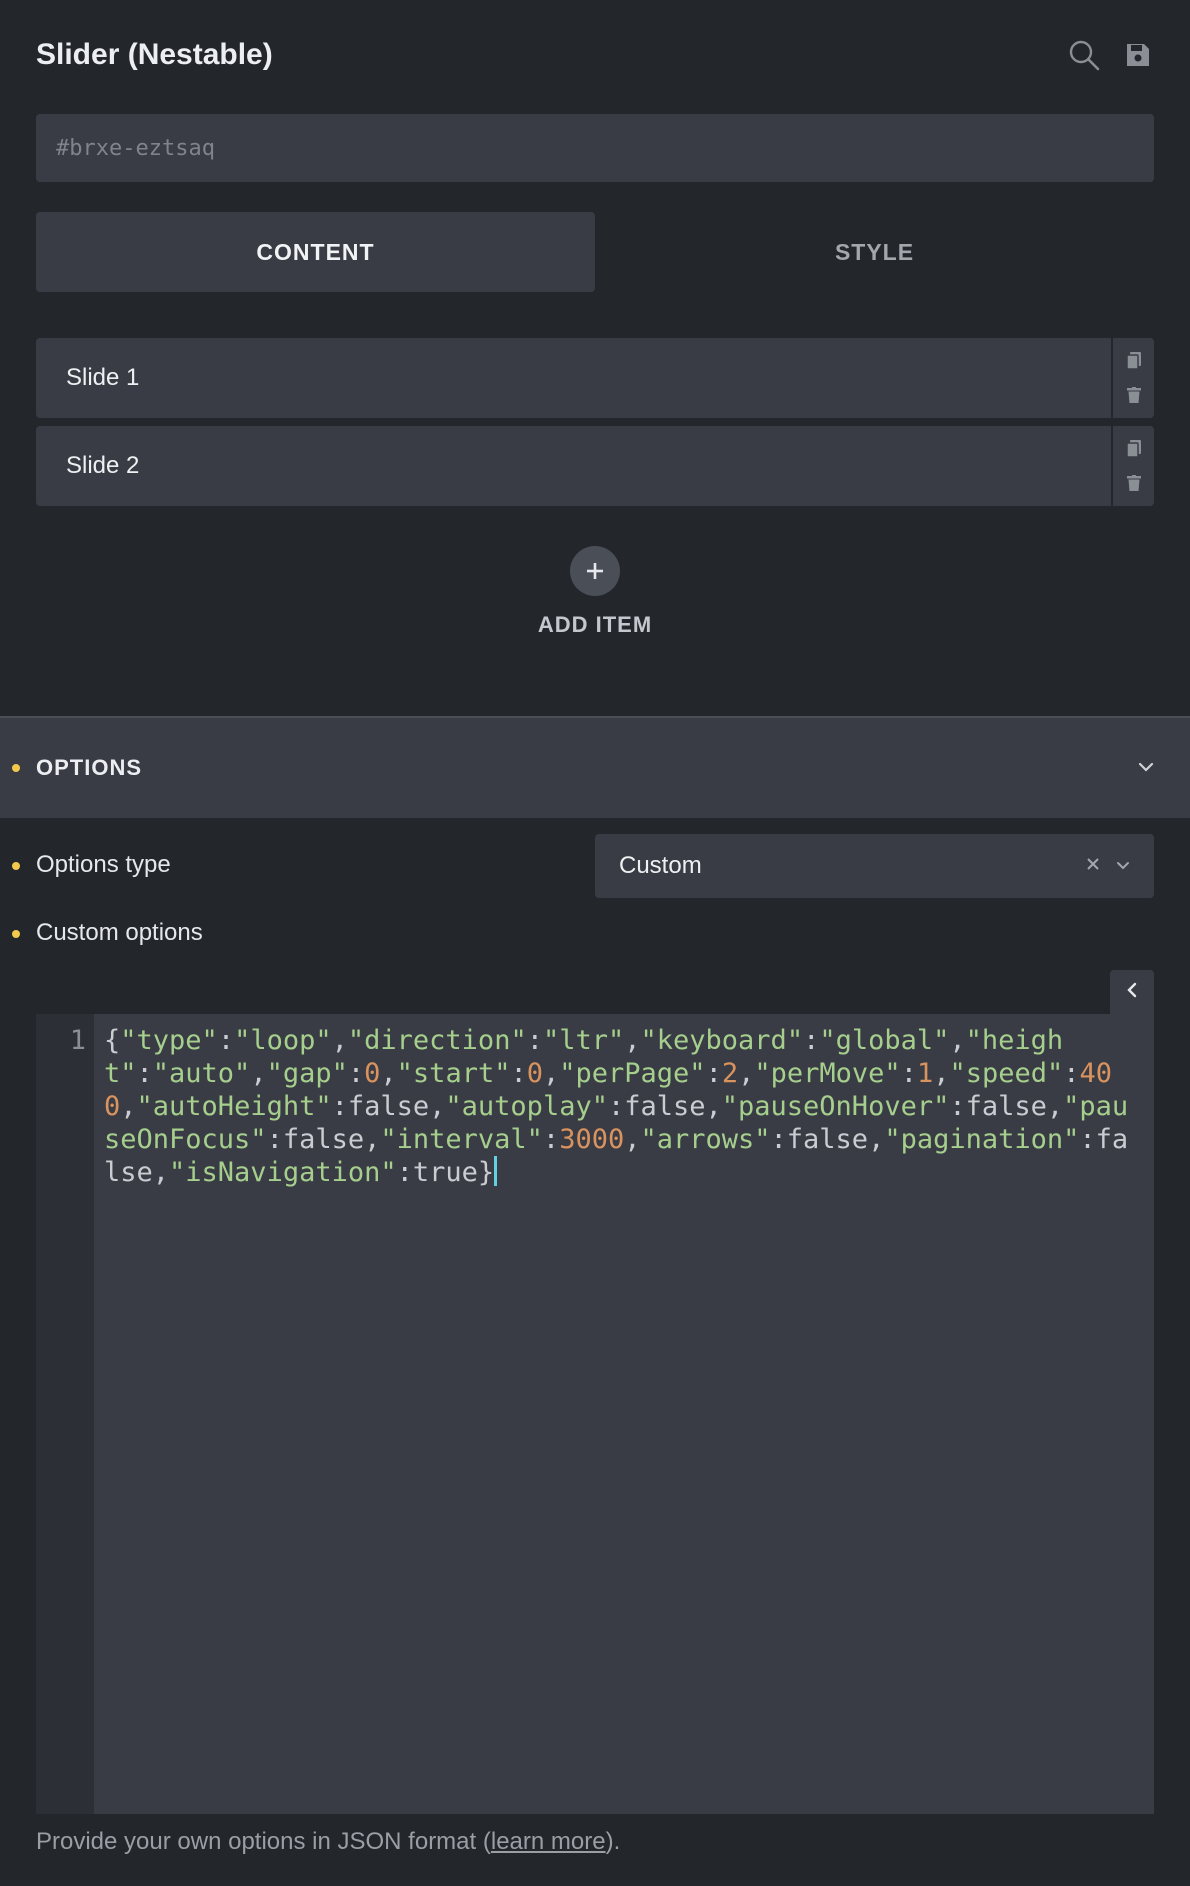 This screenshot has height=1886, width=1190. What do you see at coordinates (1108, 866) in the screenshot?
I see `select-actions` at bounding box center [1108, 866].